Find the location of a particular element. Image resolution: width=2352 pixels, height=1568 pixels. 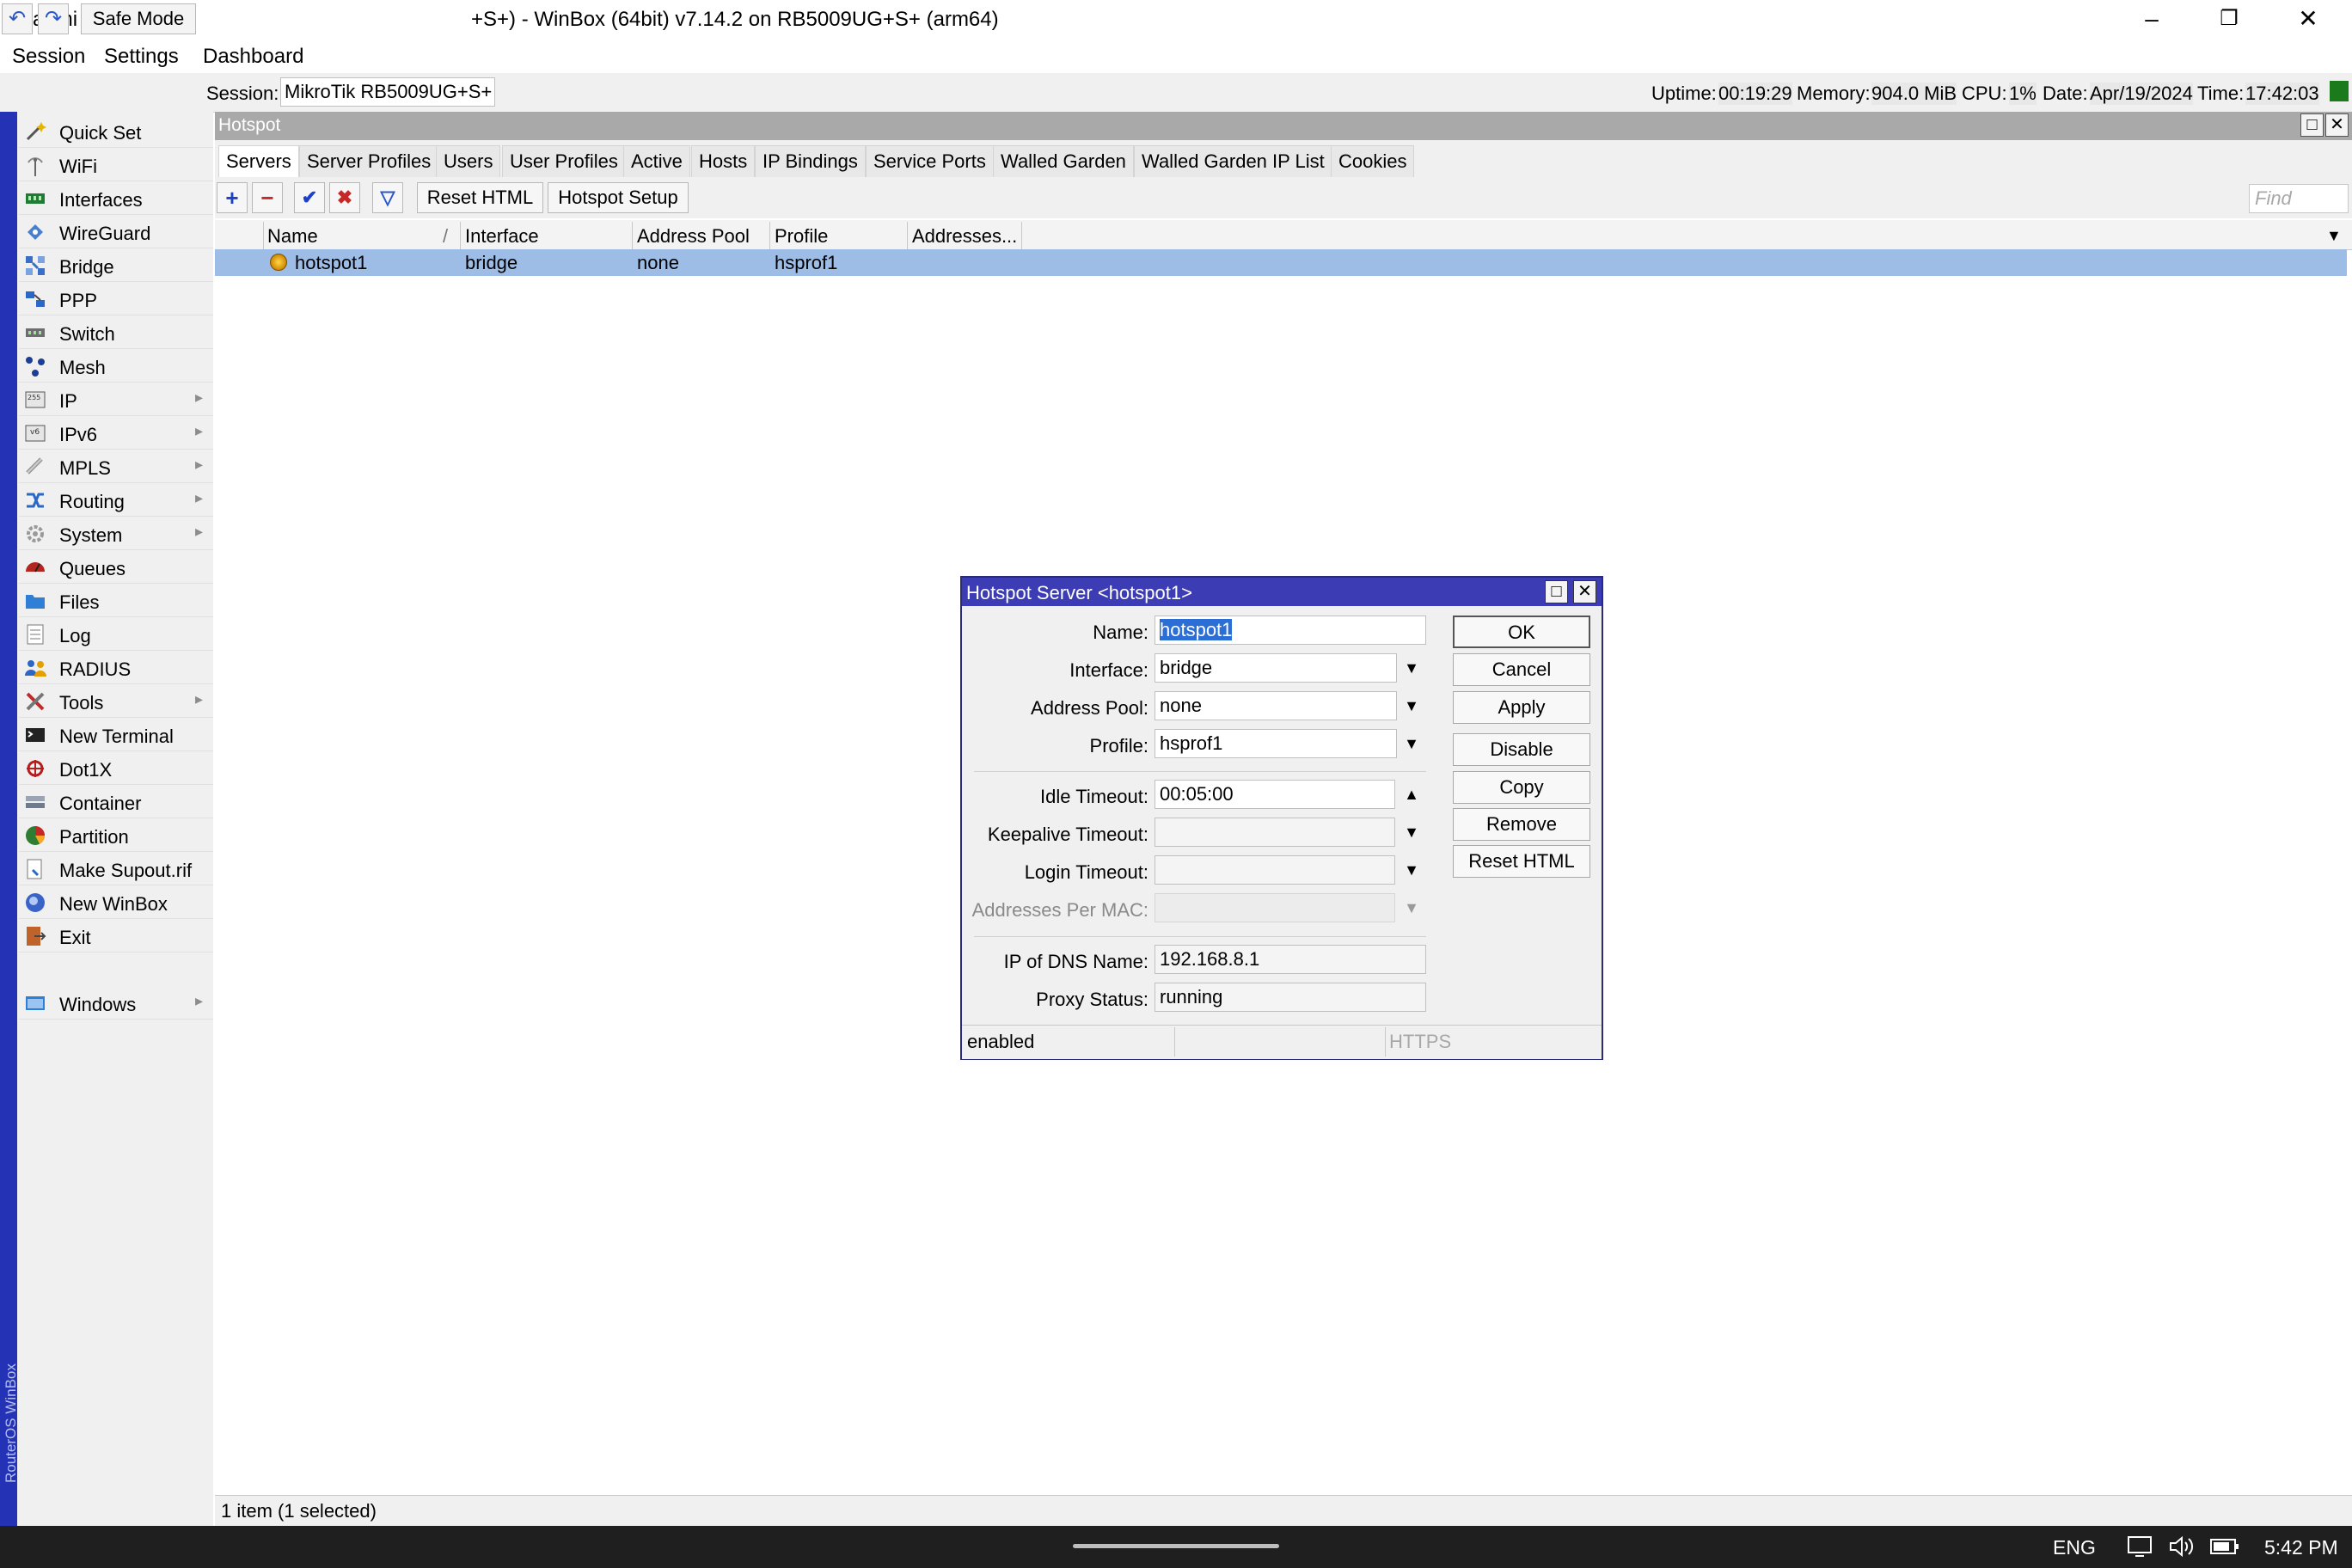

copy-button: Copy is located at coordinates (1521, 787).